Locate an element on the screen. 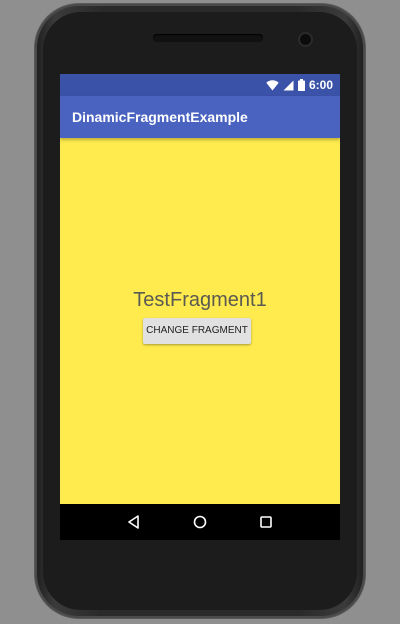  battery-icon is located at coordinates (301, 85).